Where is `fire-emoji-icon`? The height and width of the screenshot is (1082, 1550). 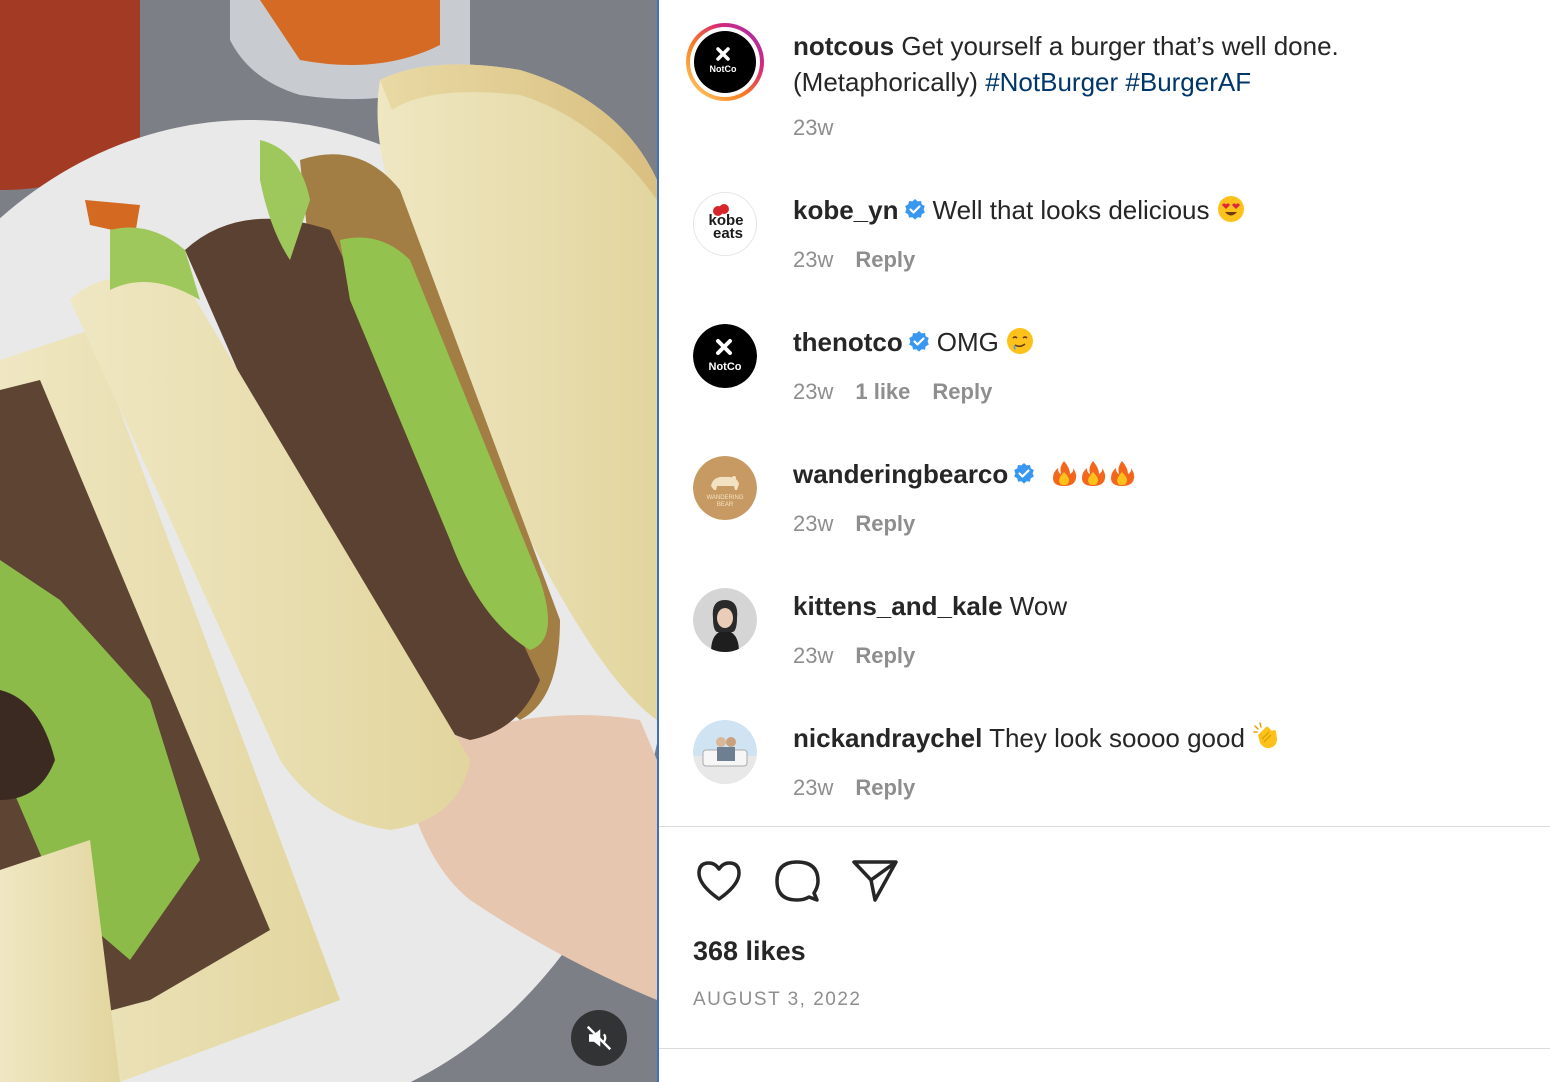 fire-emoji-icon is located at coordinates (1093, 473).